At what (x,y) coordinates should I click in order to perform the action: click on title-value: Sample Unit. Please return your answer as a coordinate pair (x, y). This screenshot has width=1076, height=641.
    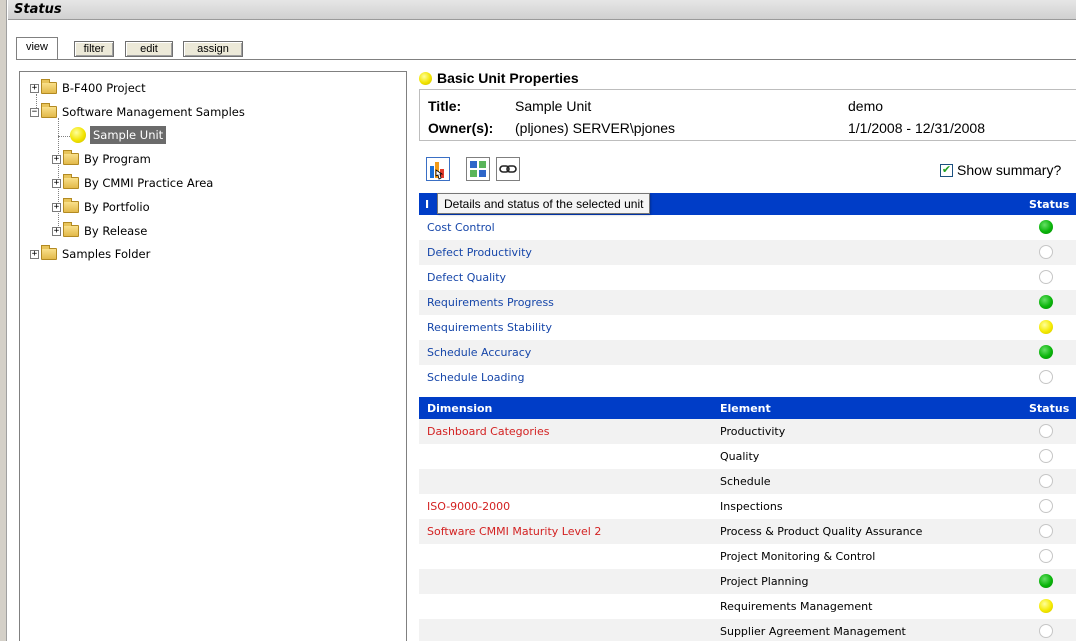
    Looking at the image, I should click on (553, 106).